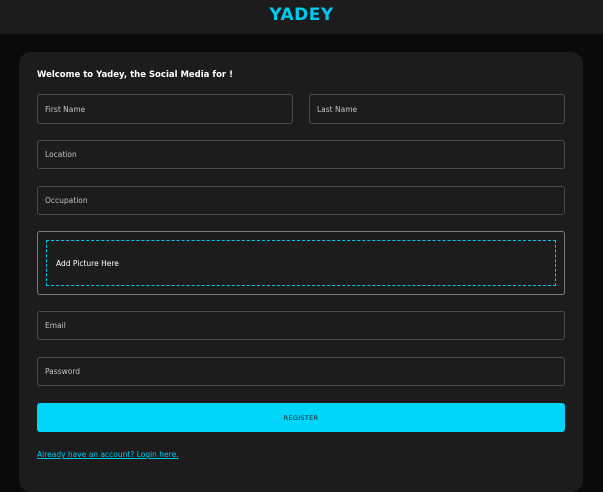  What do you see at coordinates (108, 454) in the screenshot?
I see `login-link: Already have an account? Login here.` at bounding box center [108, 454].